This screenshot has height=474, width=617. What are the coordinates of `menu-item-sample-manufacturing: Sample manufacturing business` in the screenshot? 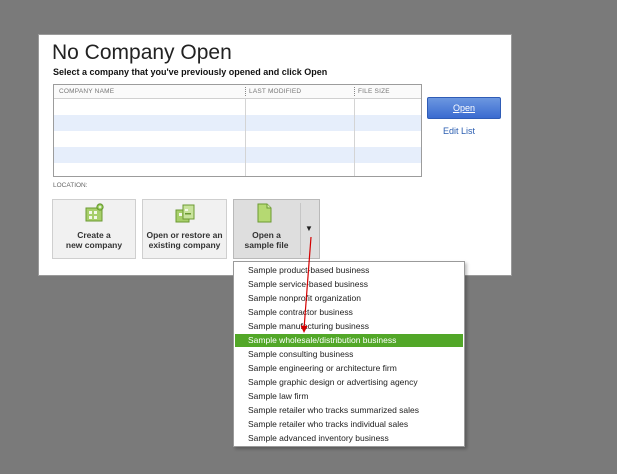 It's located at (349, 326).